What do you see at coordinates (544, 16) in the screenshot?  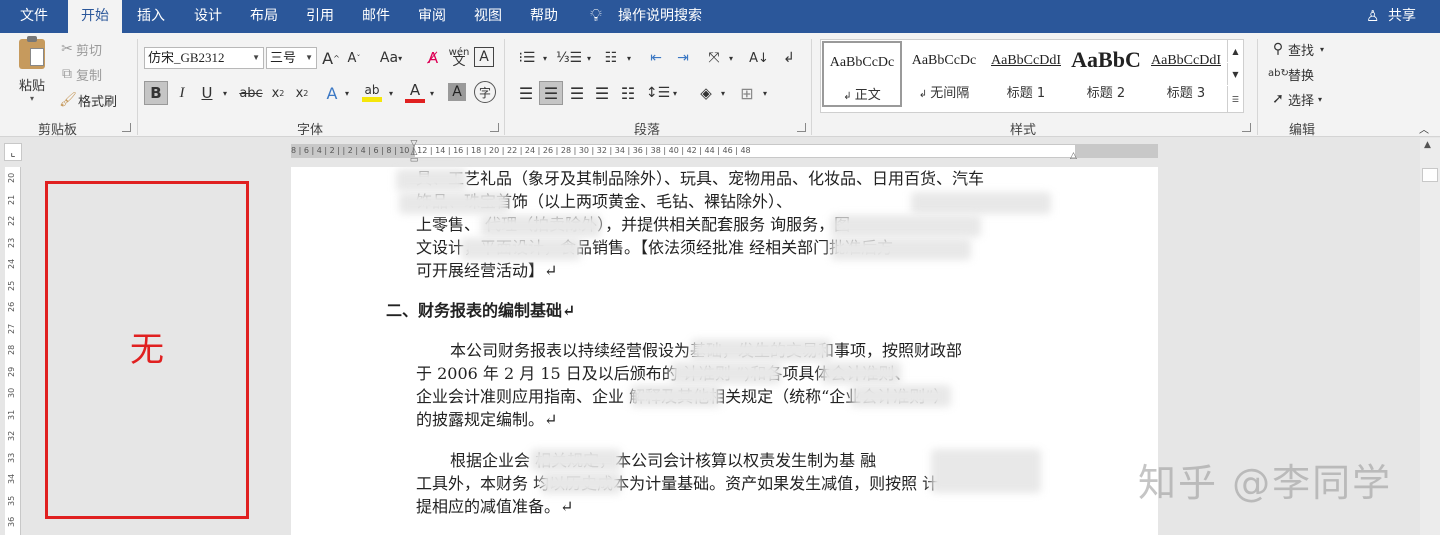 I see `tab-help: 帮助` at bounding box center [544, 16].